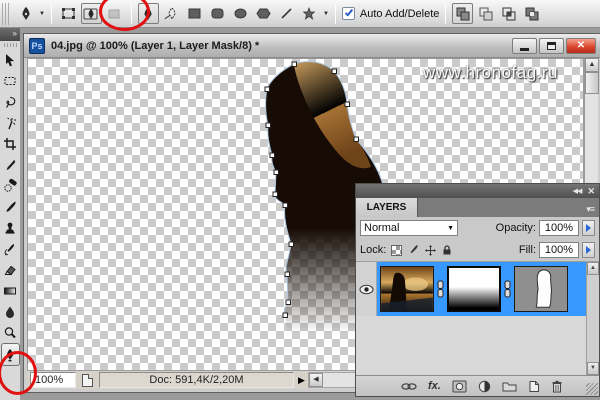  What do you see at coordinates (484, 386) in the screenshot?
I see `adjustment-layer-icon` at bounding box center [484, 386].